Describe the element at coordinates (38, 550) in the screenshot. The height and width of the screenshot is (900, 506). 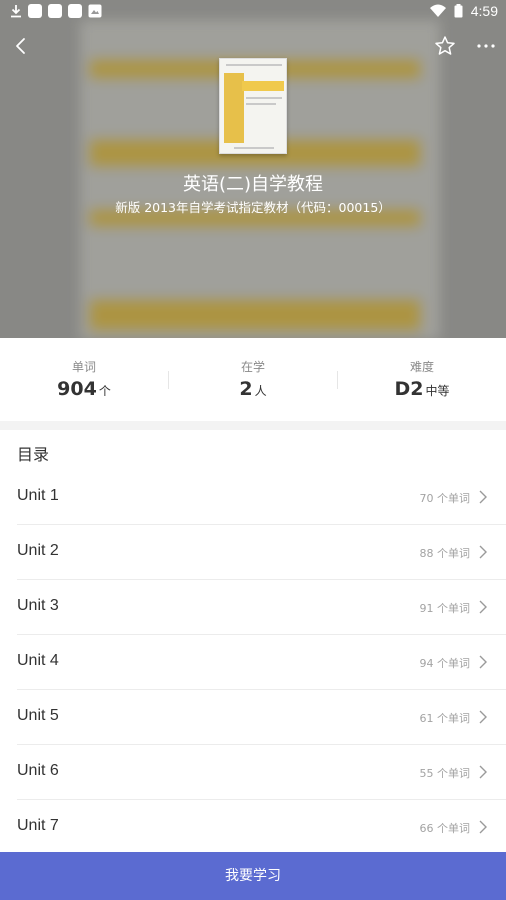
I see `unit-name: Unit 2` at that location.